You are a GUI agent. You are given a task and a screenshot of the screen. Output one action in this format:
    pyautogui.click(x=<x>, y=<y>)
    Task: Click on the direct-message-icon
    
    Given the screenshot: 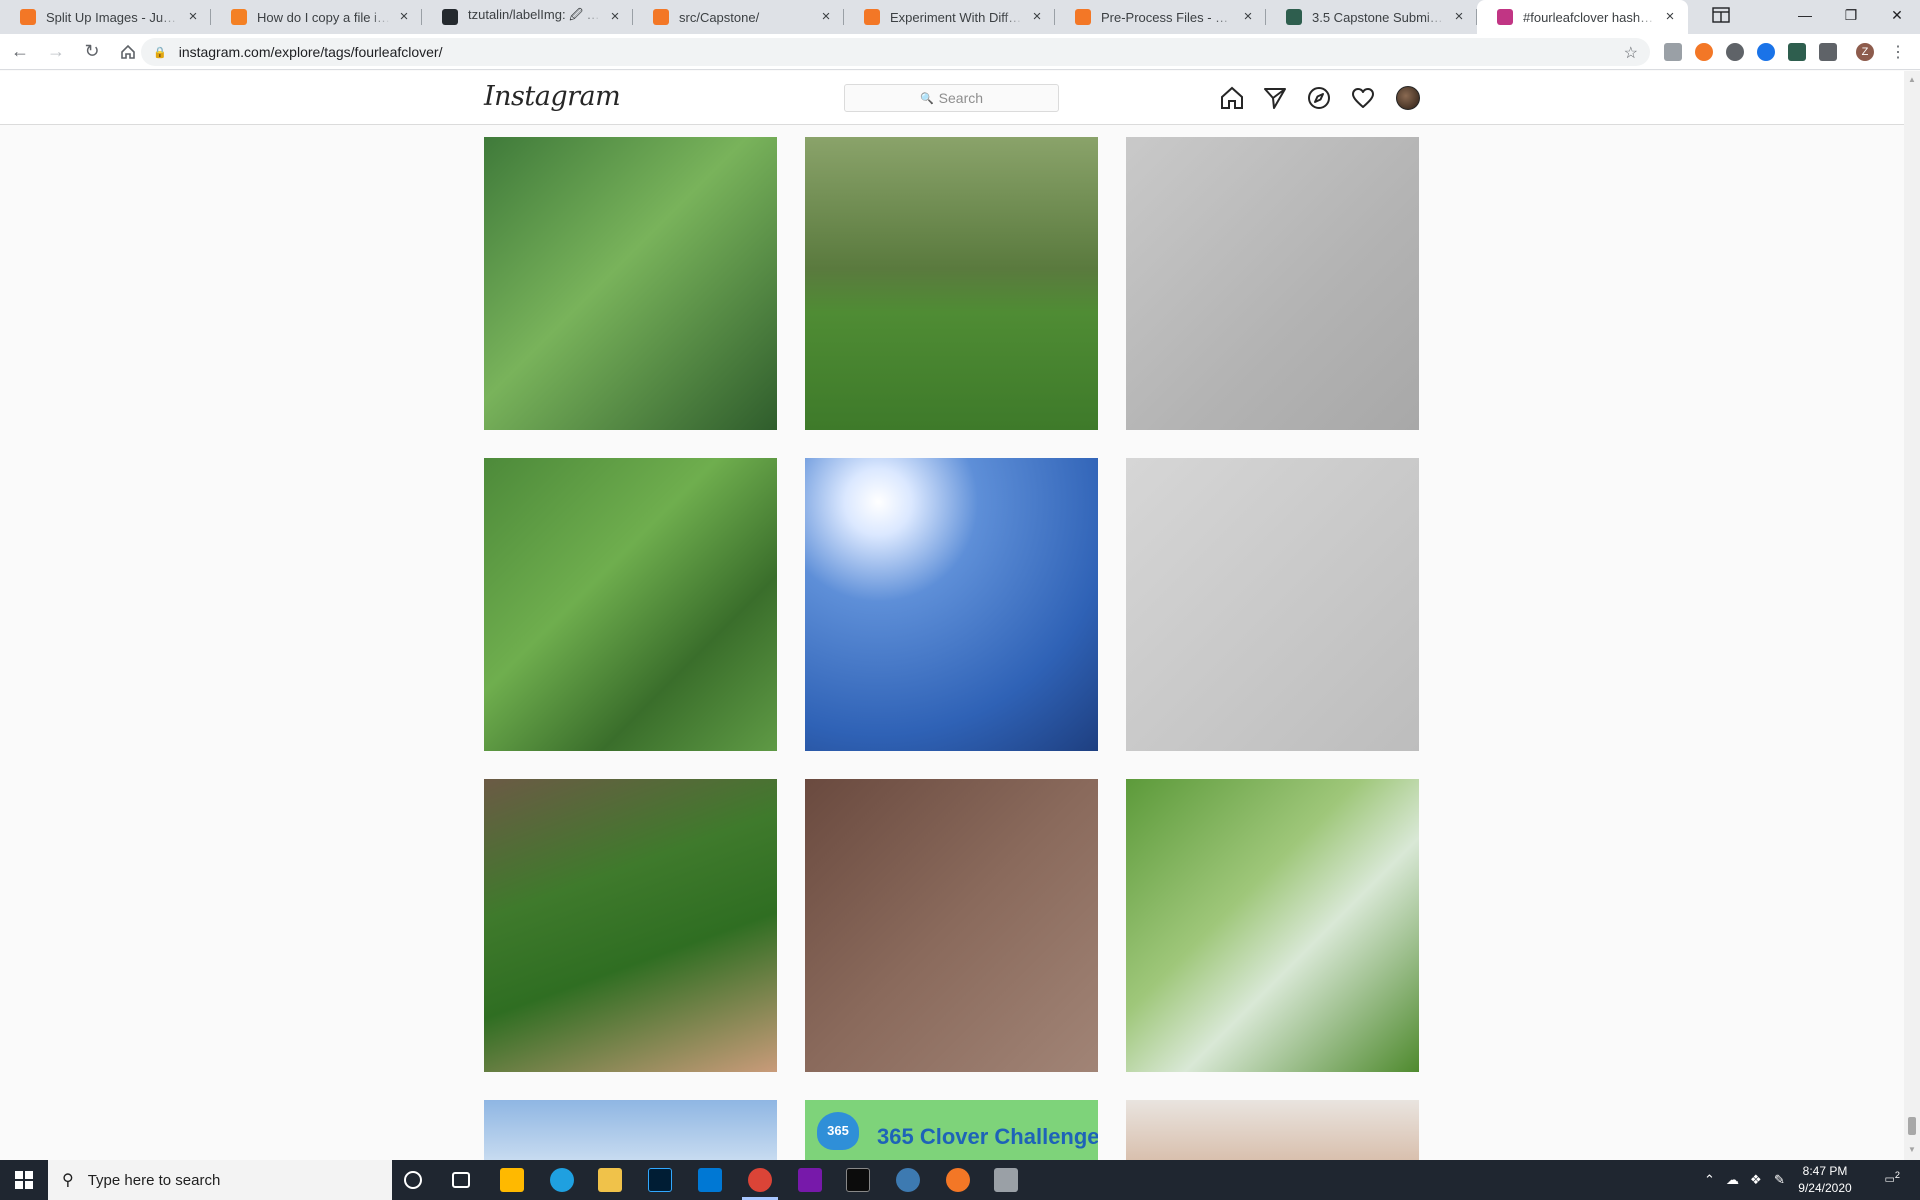 What is the action you would take?
    pyautogui.click(x=1275, y=98)
    